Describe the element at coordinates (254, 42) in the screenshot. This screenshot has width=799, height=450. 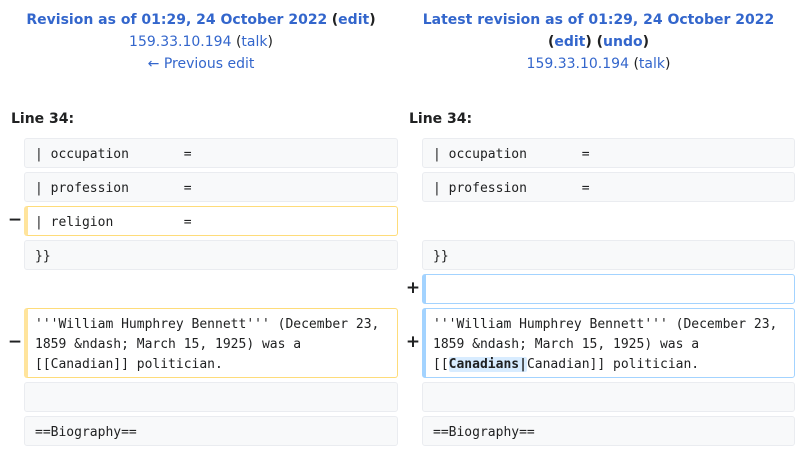
I see `old-talk-link: talk` at that location.